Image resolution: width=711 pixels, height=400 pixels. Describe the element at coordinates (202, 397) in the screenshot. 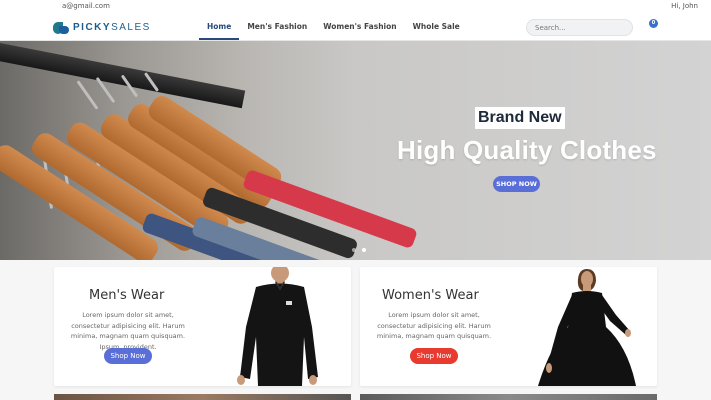

I see `next-row-image-left` at that location.